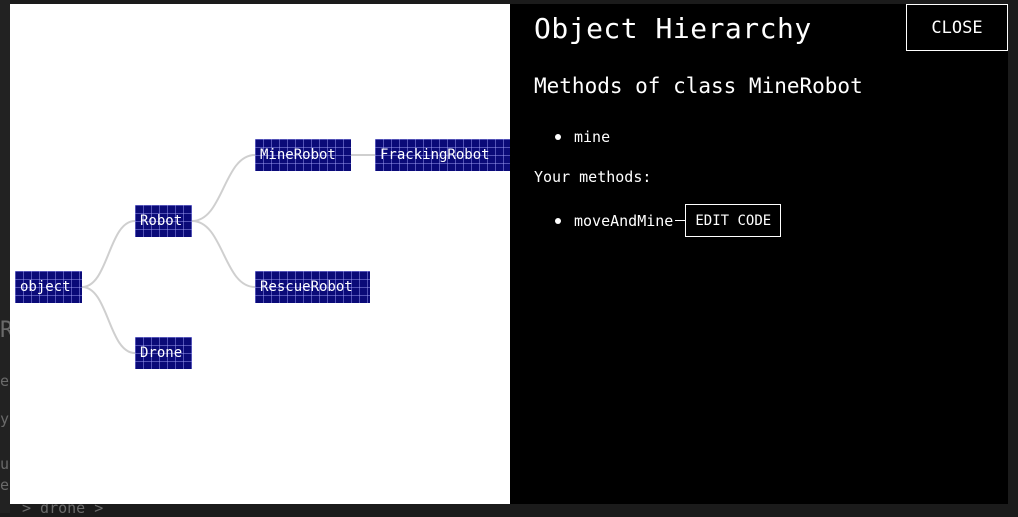 The height and width of the screenshot is (517, 1018). What do you see at coordinates (163, 353) in the screenshot?
I see `class-node-drone: Drone` at bounding box center [163, 353].